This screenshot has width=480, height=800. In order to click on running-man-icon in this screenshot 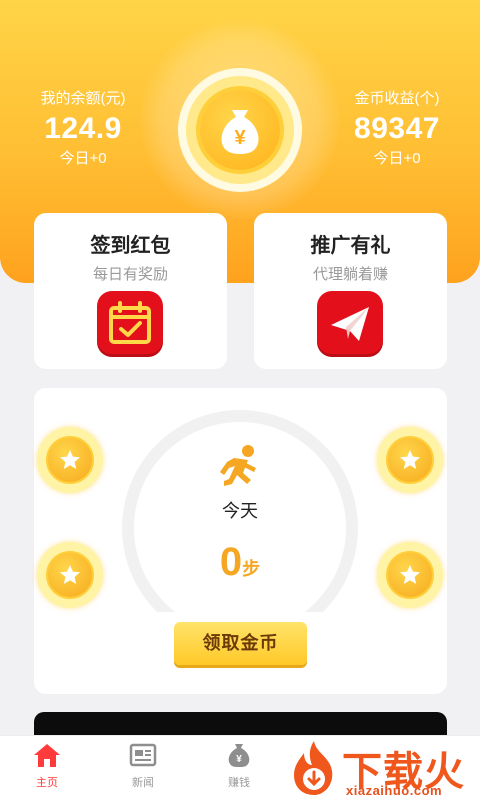, I will do `click(238, 465)`.